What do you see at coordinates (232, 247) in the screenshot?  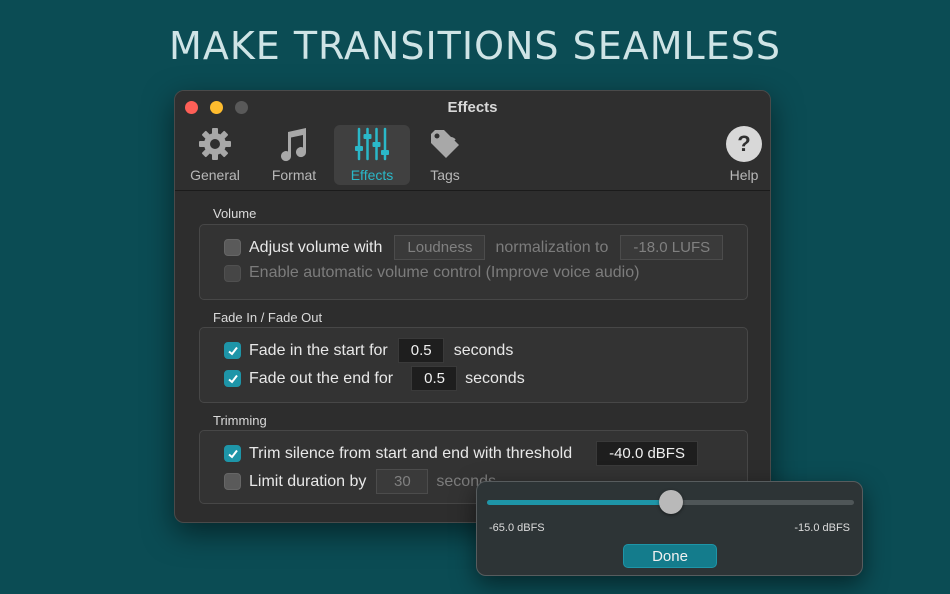 I see `adjust-volume-checkbox` at bounding box center [232, 247].